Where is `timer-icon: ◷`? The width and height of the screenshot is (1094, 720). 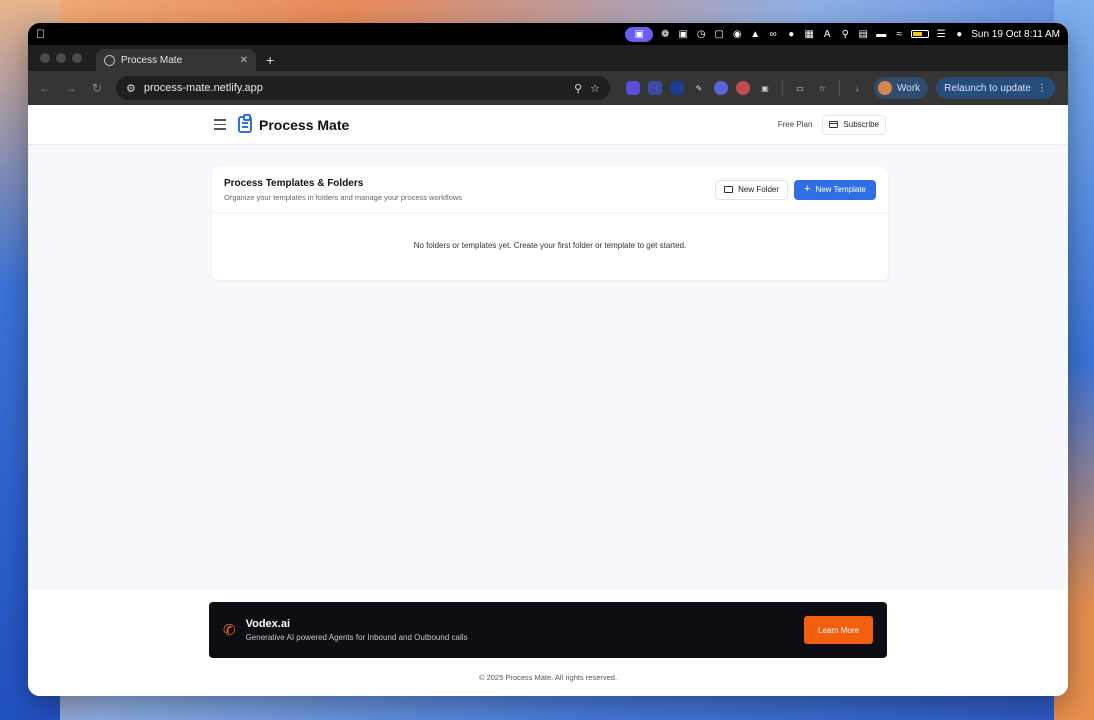
timer-icon: ◷ is located at coordinates (701, 34).